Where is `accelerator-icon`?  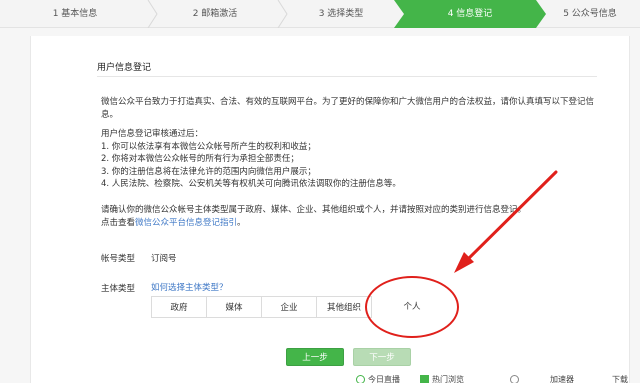
accelerator-icon is located at coordinates (514, 379).